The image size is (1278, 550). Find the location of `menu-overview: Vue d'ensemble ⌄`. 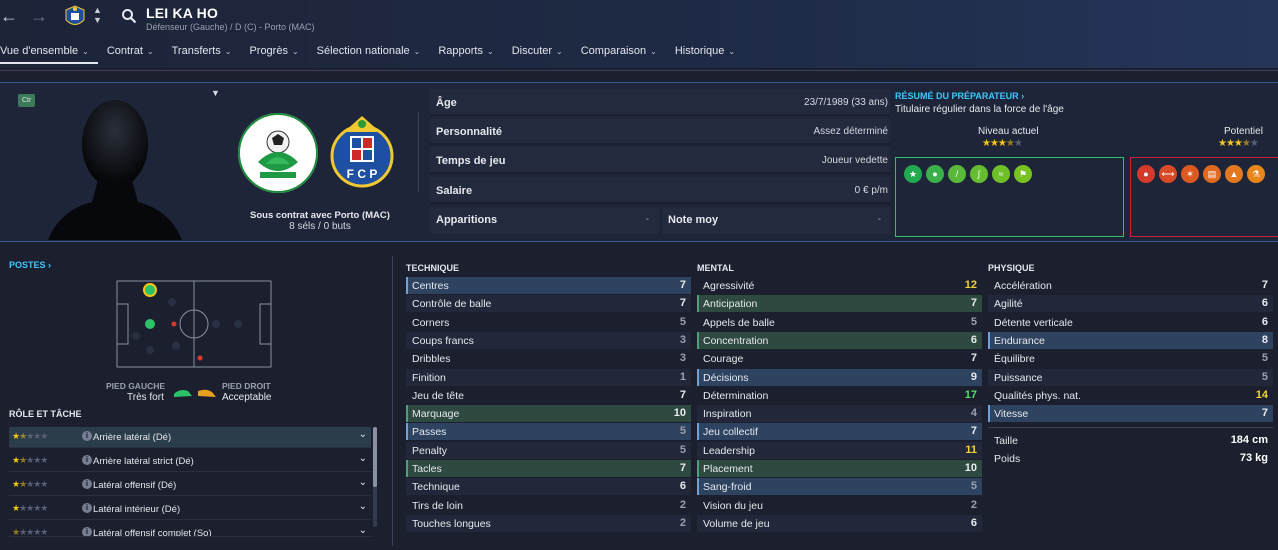

menu-overview: Vue d'ensemble ⌄ is located at coordinates (49, 53).